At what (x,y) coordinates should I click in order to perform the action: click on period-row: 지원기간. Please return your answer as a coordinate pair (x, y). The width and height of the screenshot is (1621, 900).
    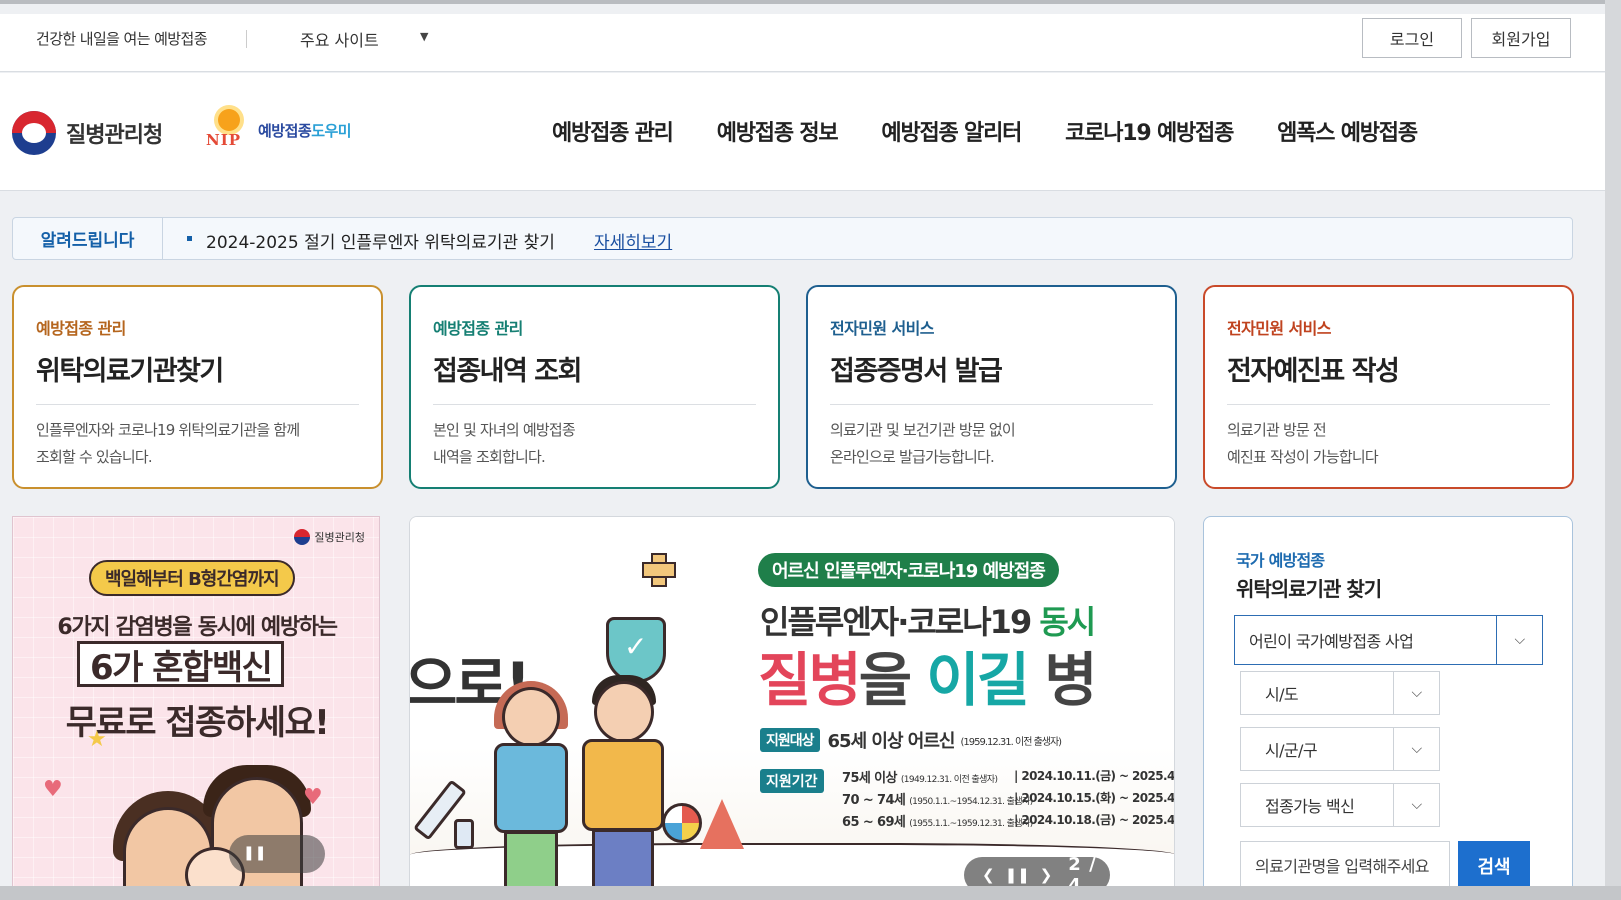
    Looking at the image, I should click on (796, 781).